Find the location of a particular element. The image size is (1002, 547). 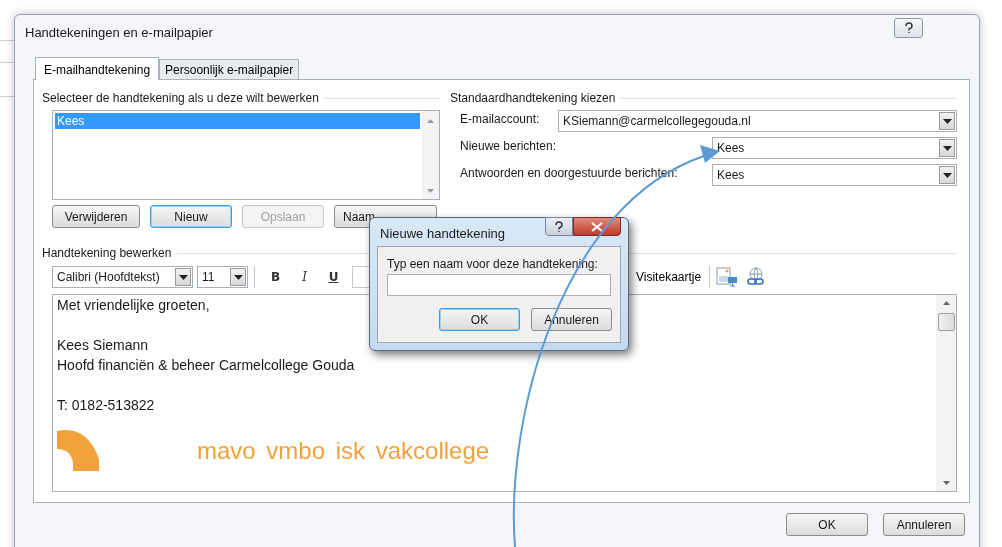

action-button: Nieuw is located at coordinates (191, 216).